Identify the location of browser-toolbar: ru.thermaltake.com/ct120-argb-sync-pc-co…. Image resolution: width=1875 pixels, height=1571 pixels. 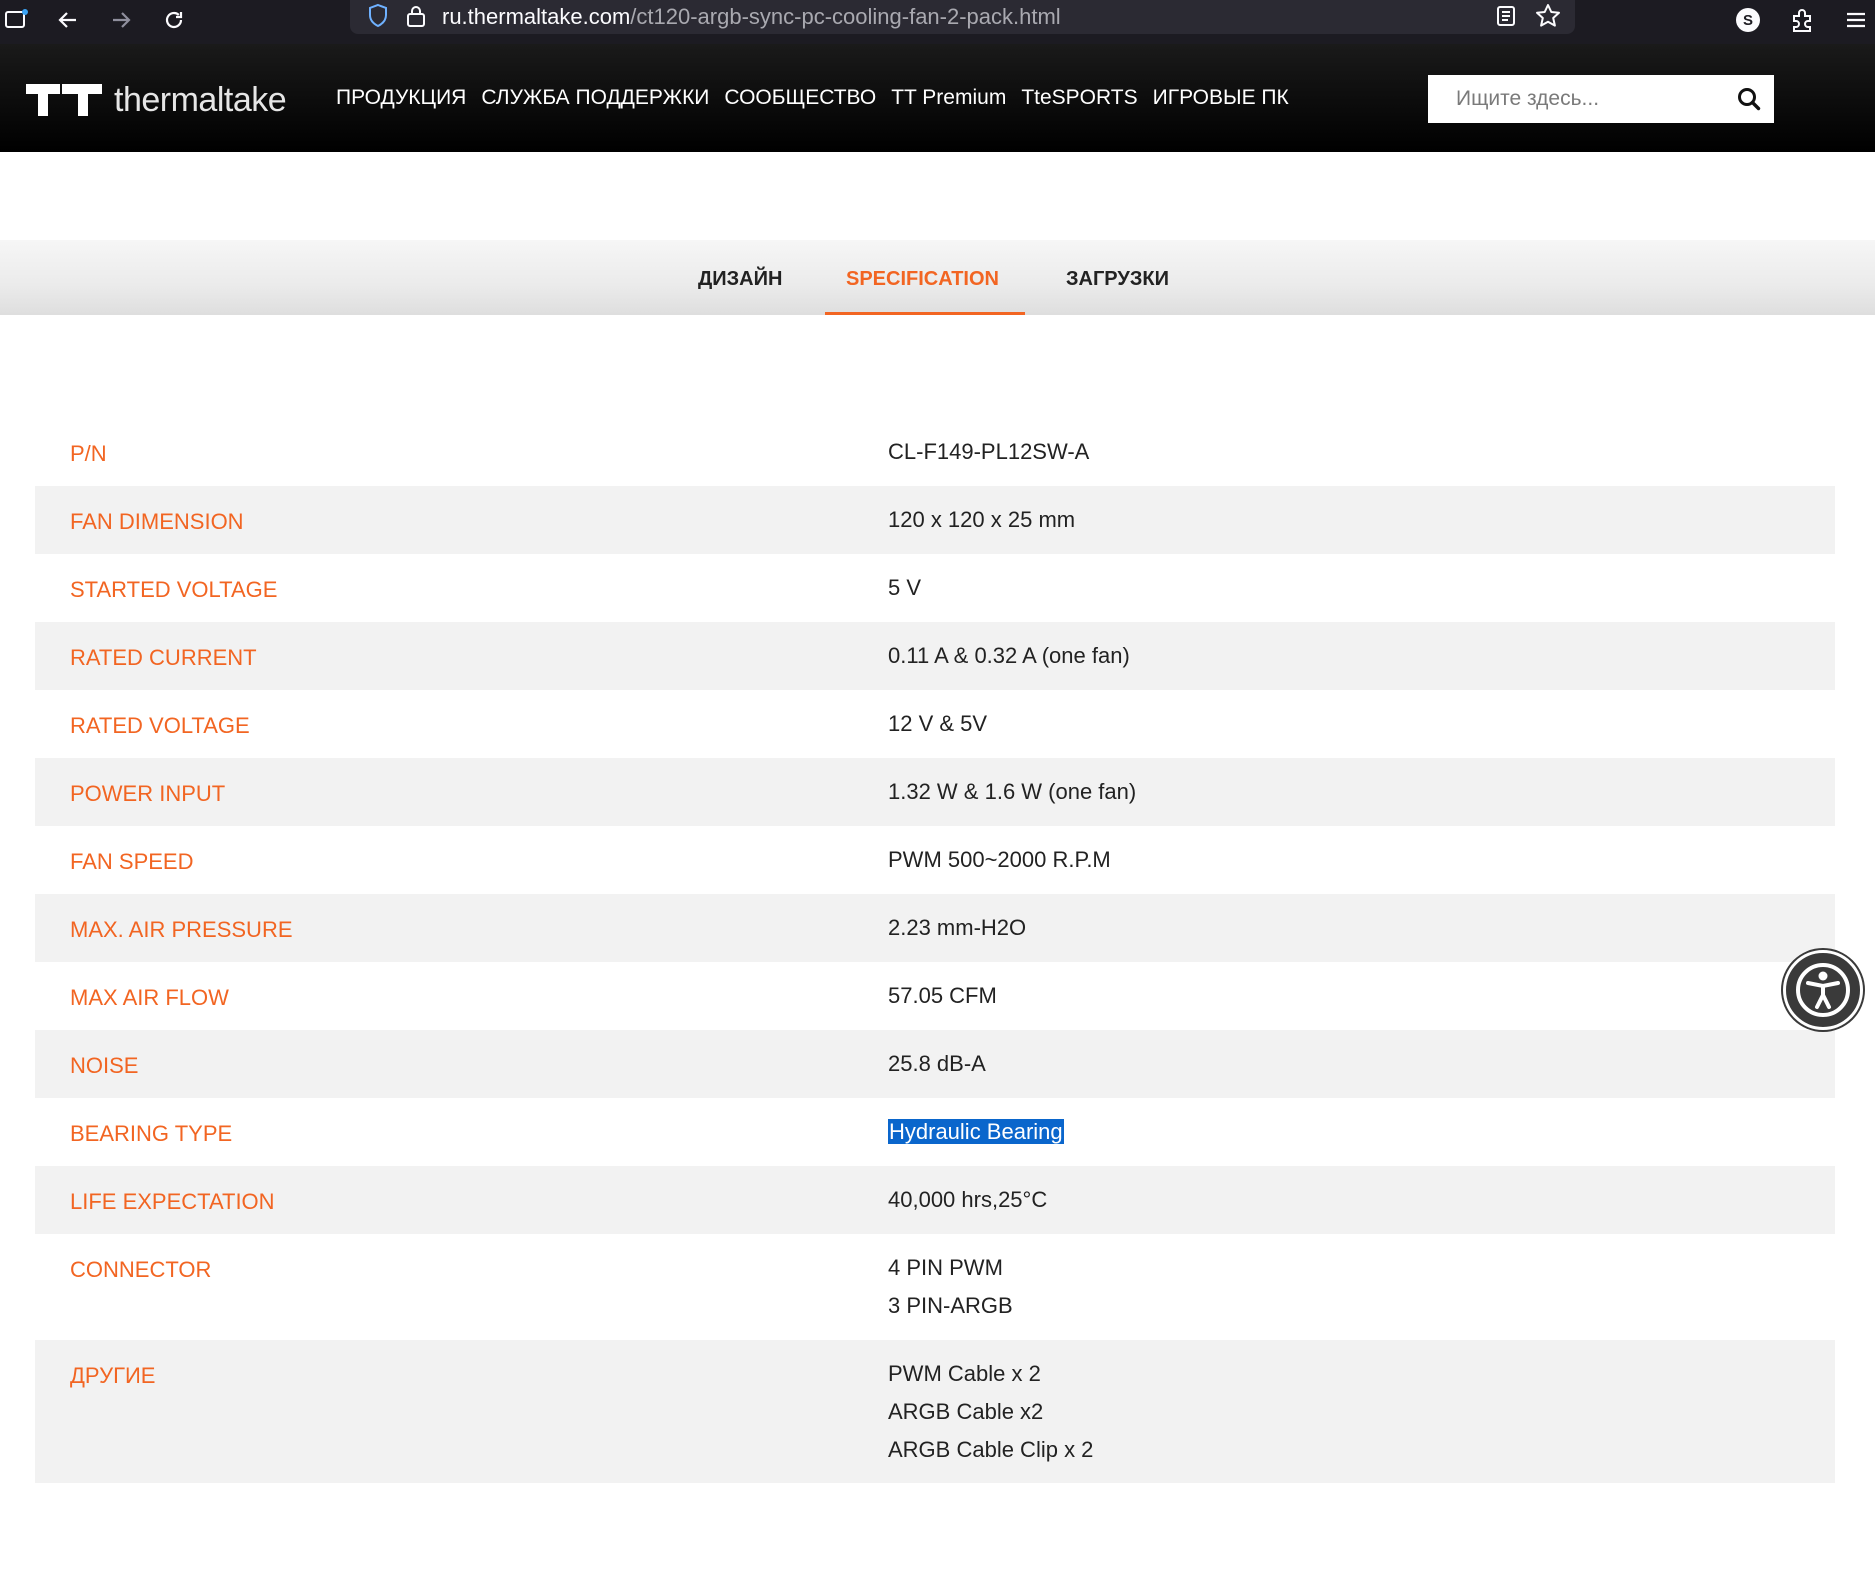
(937, 22).